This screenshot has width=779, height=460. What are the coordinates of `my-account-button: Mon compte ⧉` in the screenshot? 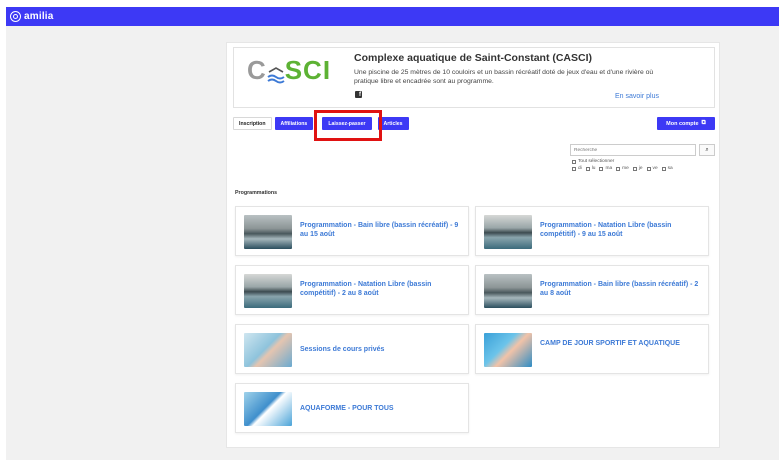 It's located at (686, 123).